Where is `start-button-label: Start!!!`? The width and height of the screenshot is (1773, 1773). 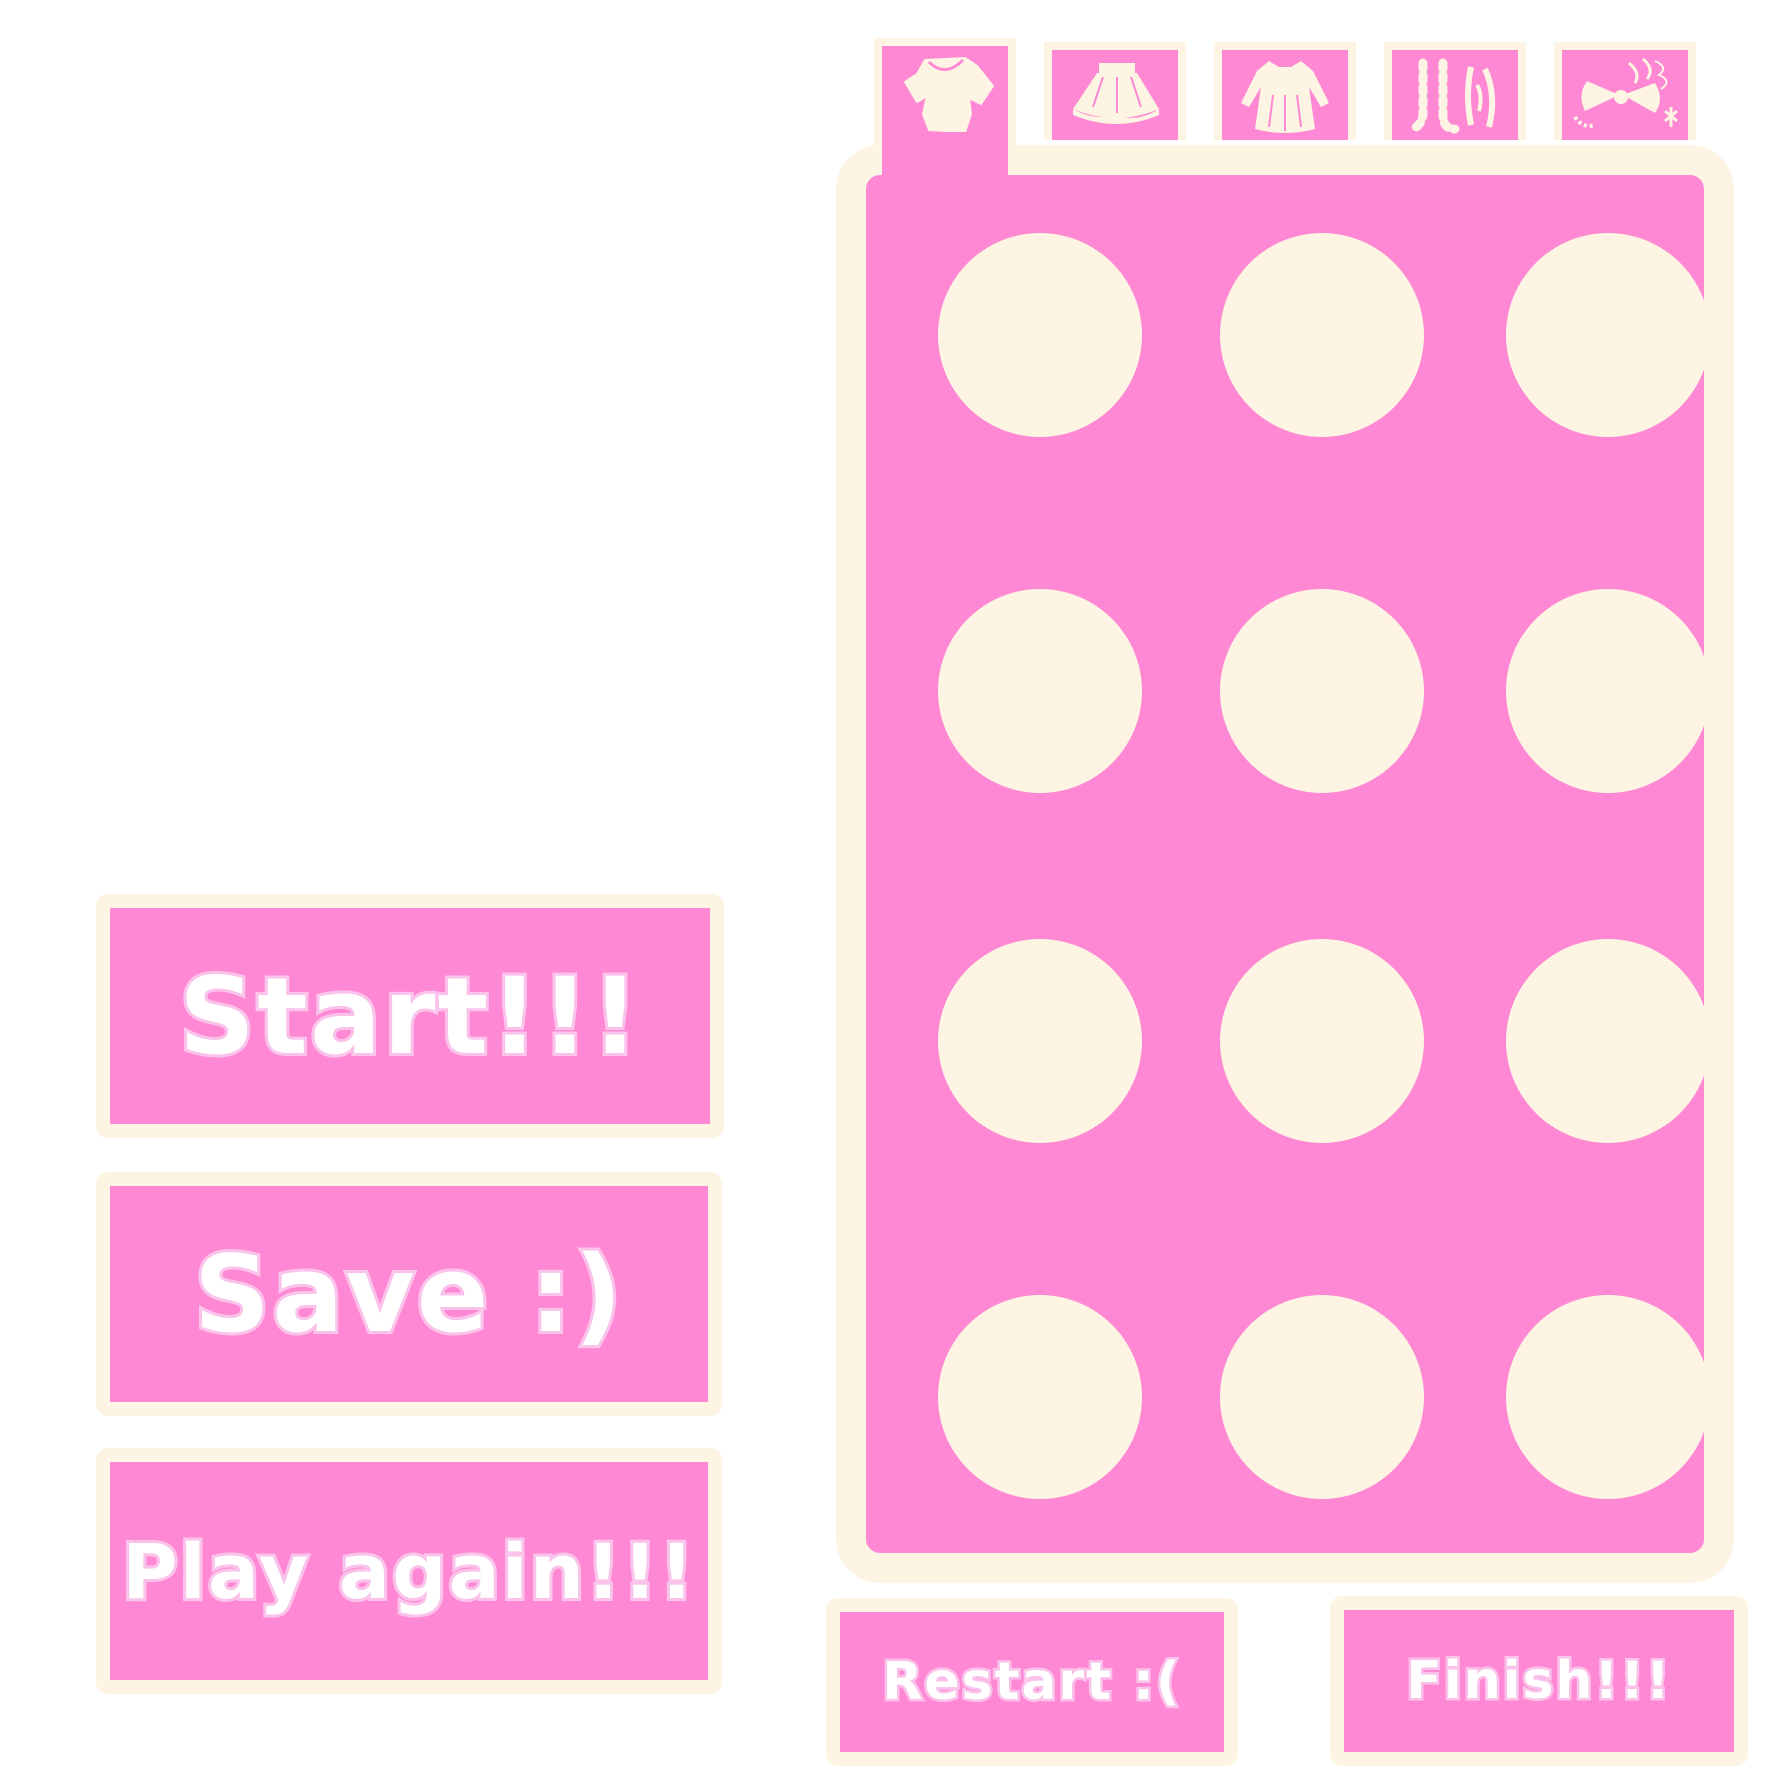
start-button-label: Start!!! is located at coordinates (409, 1016).